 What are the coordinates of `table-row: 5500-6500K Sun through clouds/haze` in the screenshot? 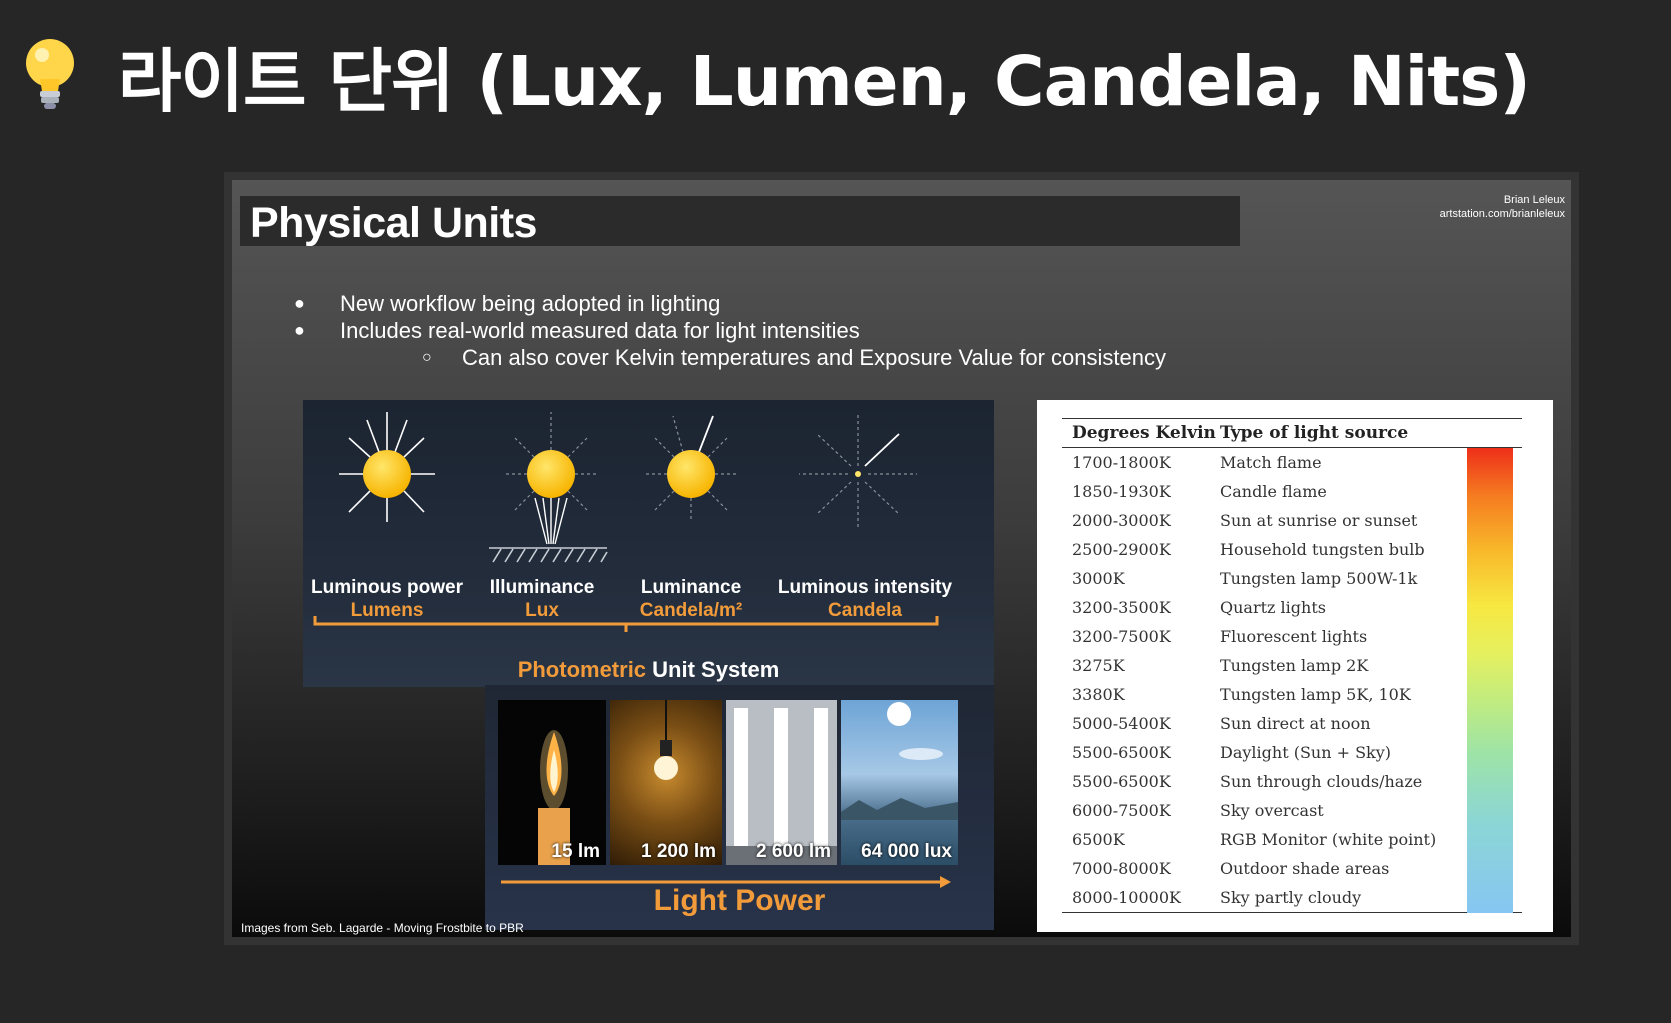 It's located at (1292, 781).